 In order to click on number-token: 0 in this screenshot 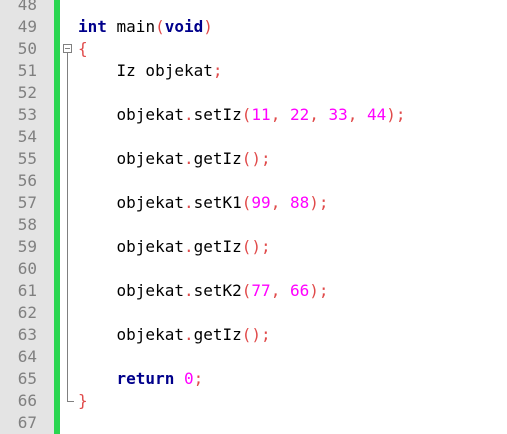, I will do `click(188, 378)`.